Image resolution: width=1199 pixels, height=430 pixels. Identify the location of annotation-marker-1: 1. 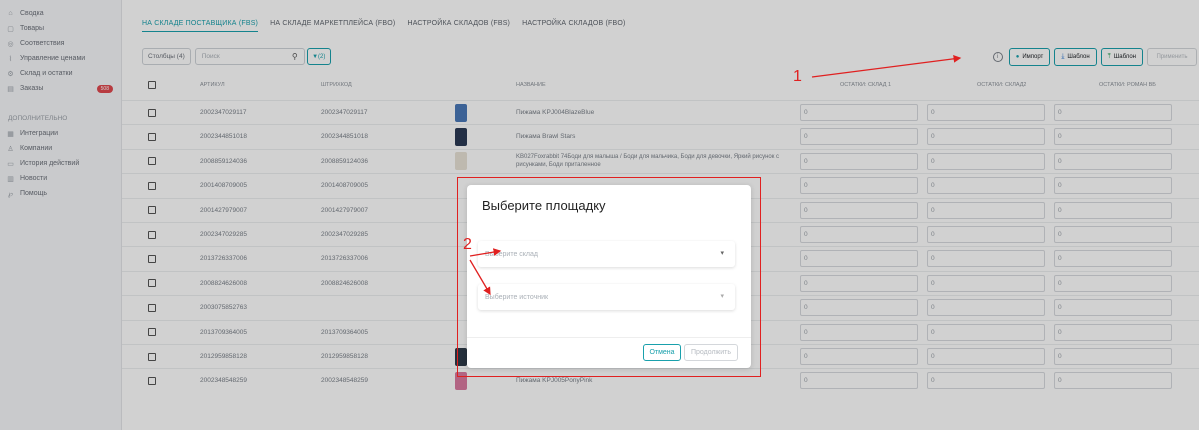
(797, 76).